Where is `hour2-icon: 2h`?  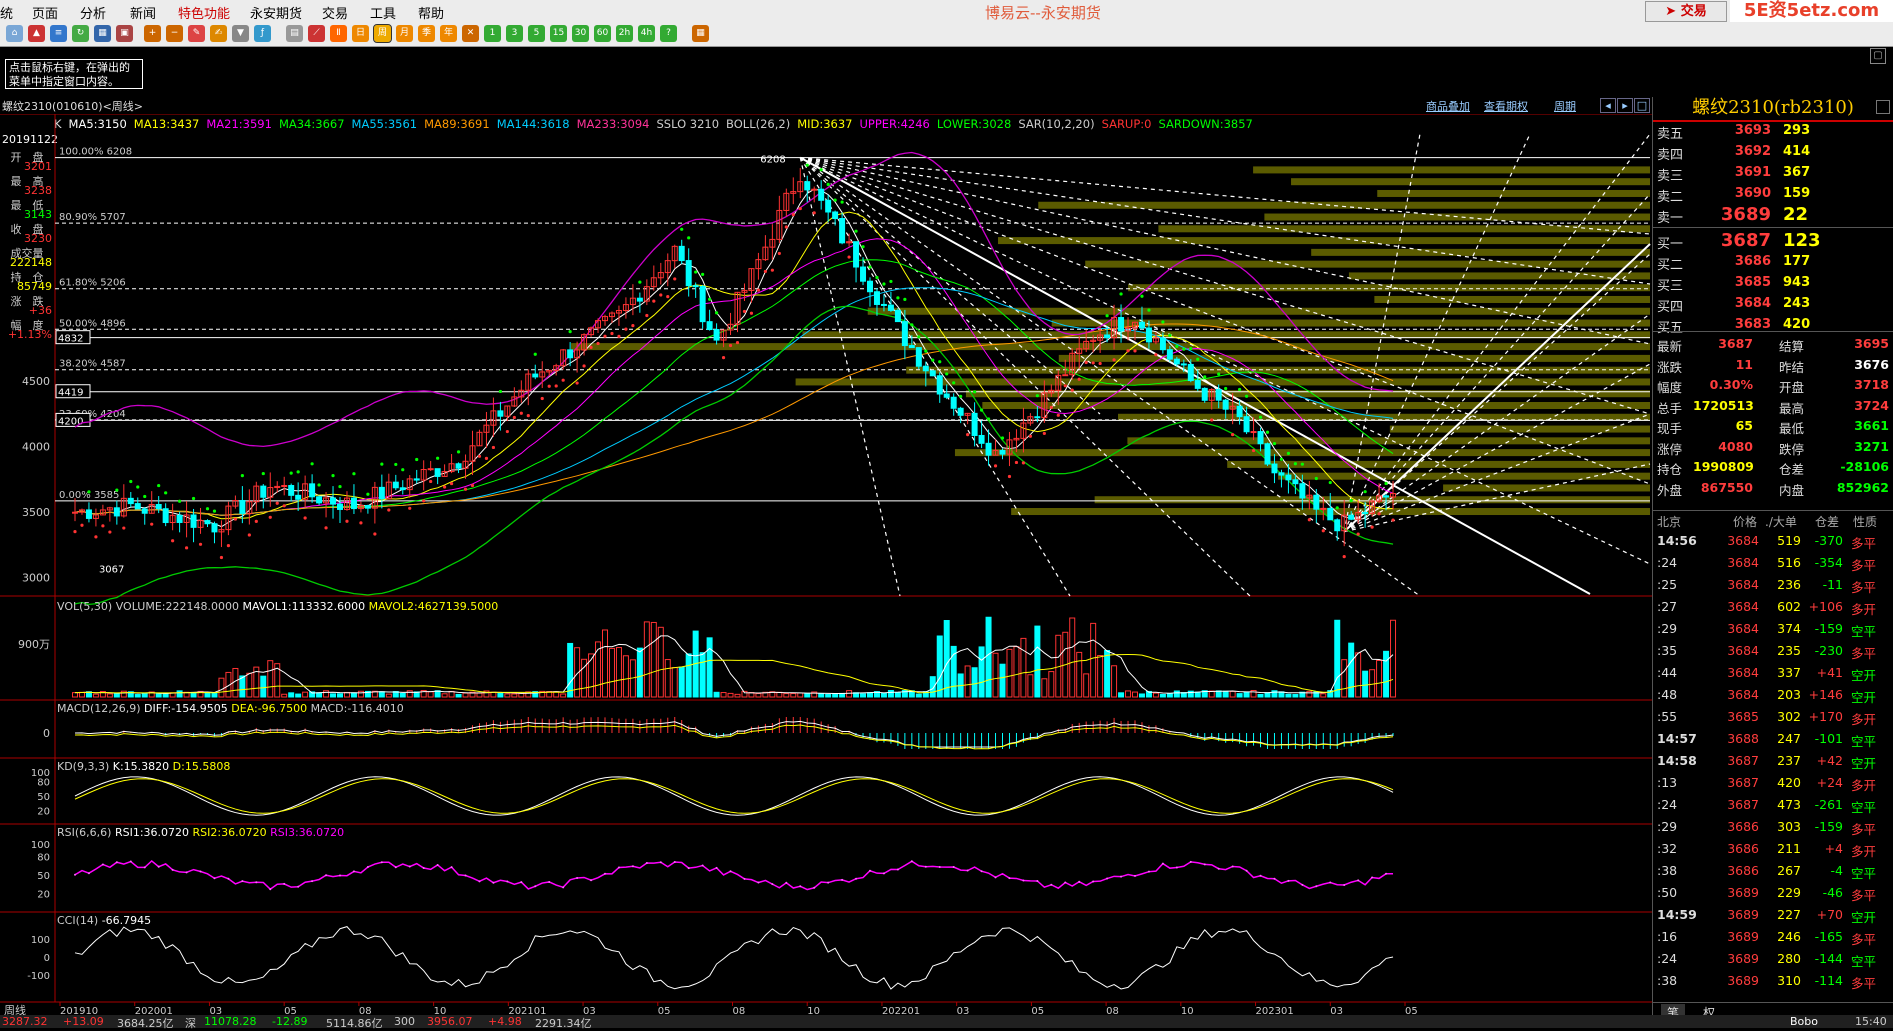 hour2-icon: 2h is located at coordinates (624, 33).